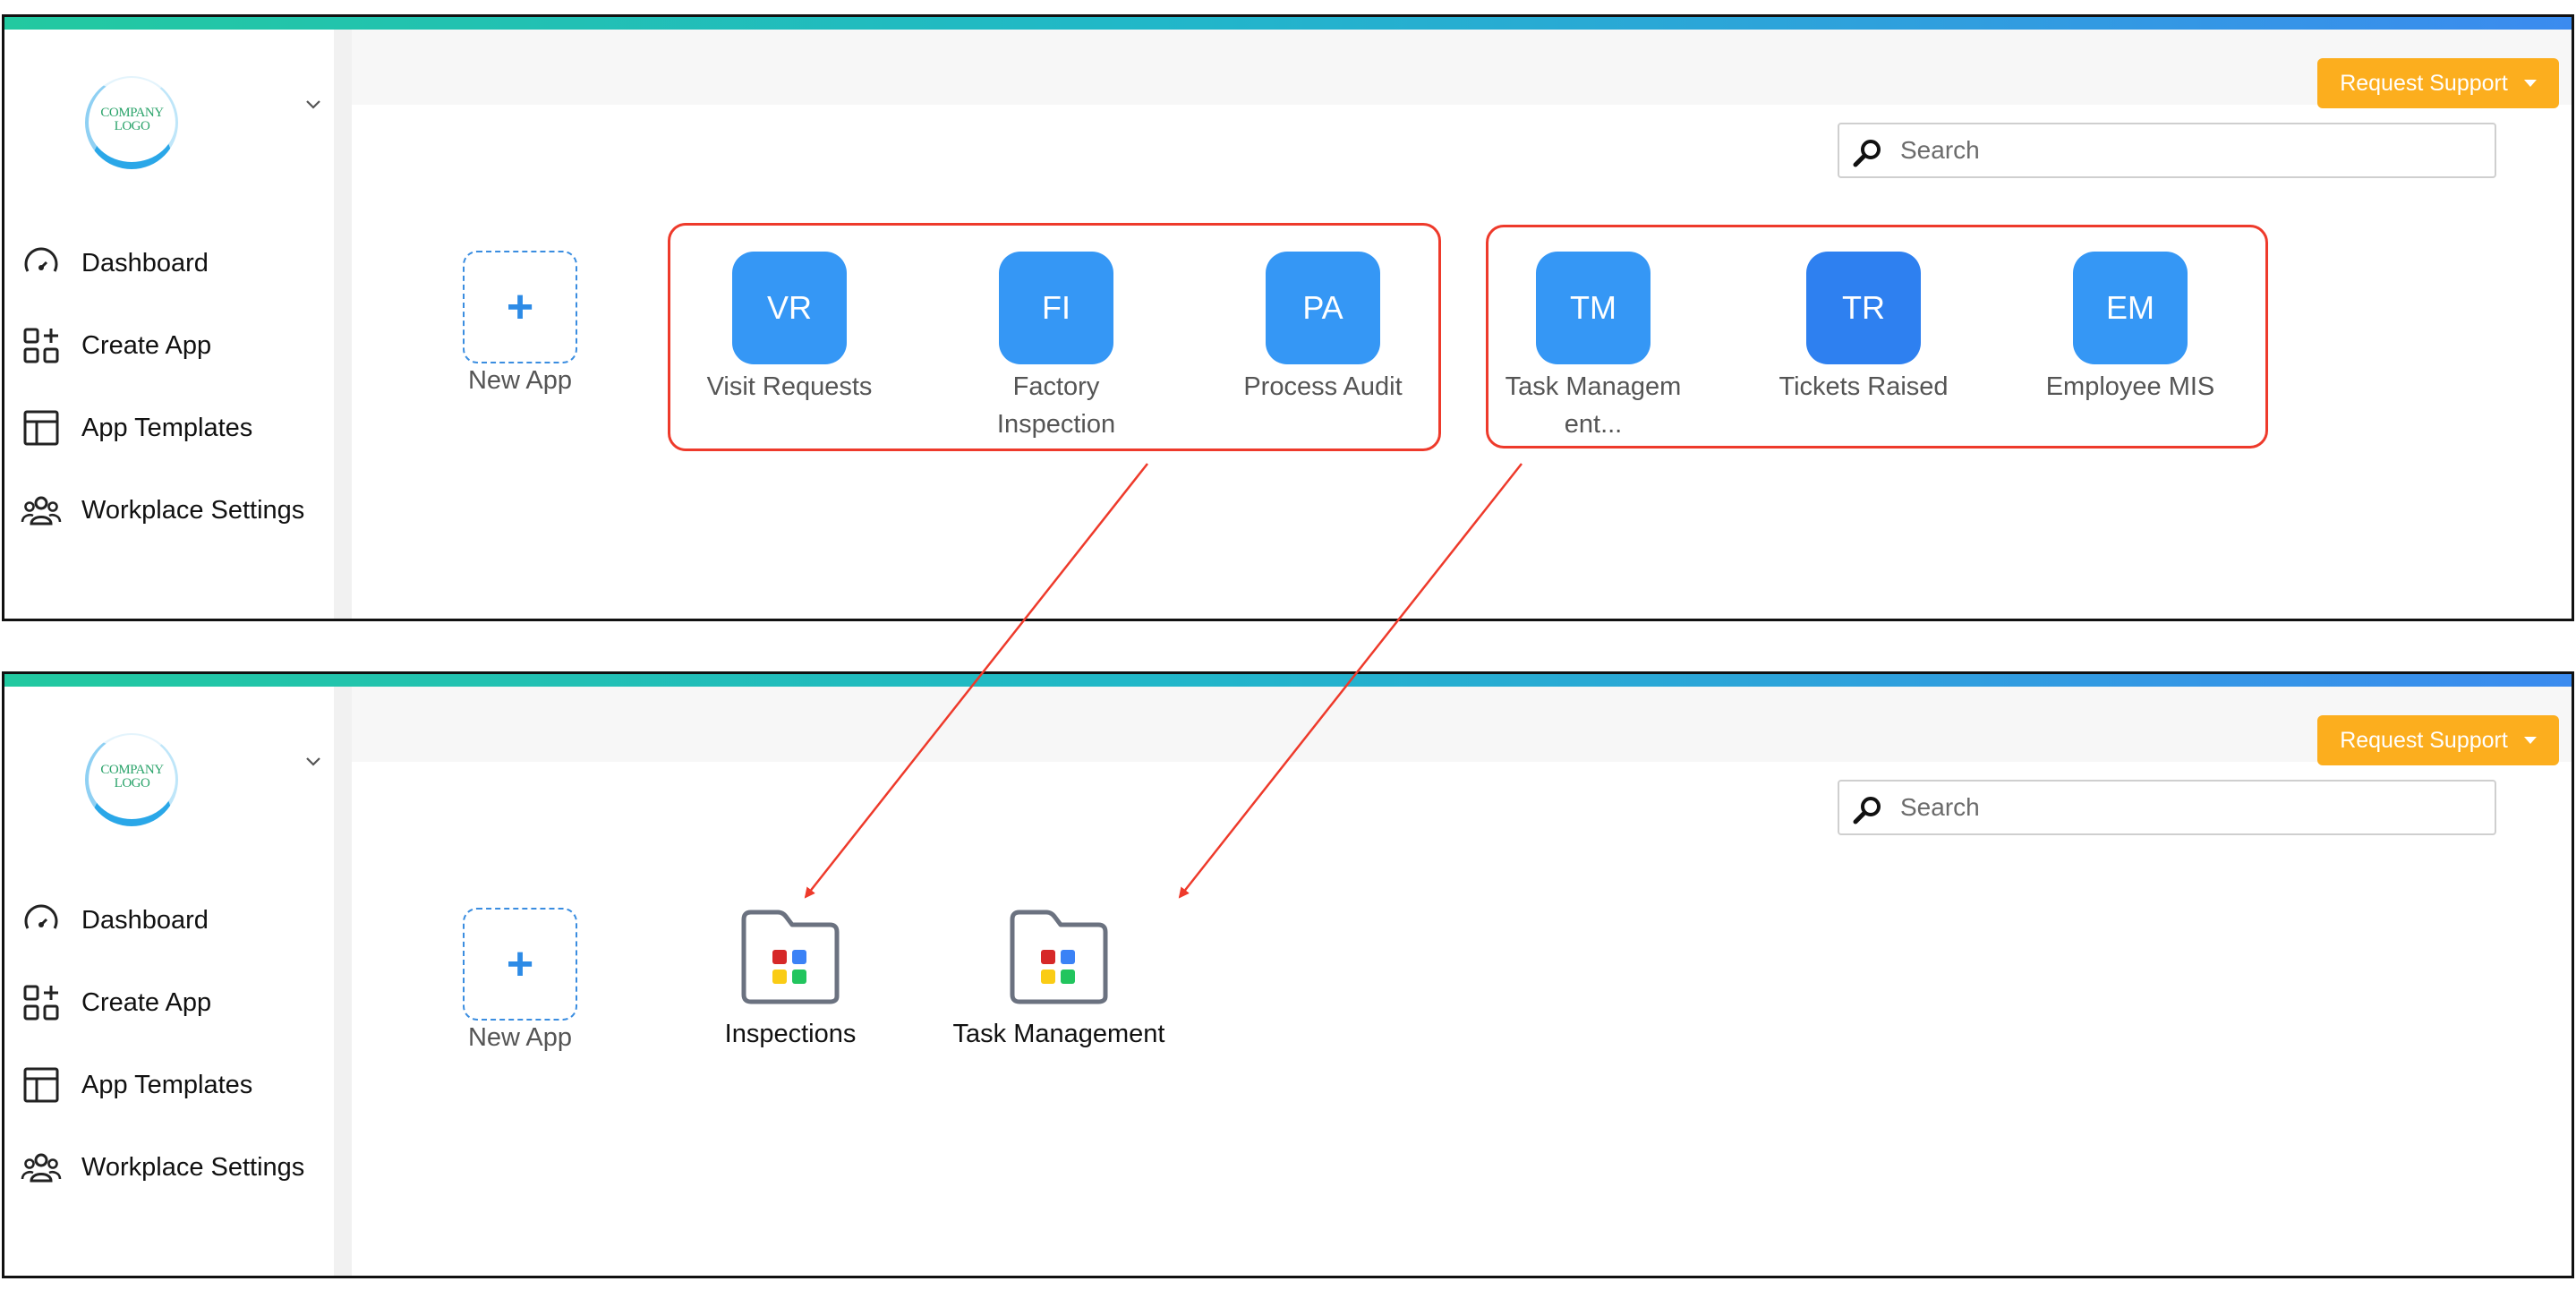 The image size is (2576, 1307). I want to click on app-visit-requests: VR Visit Requests, so click(789, 329).